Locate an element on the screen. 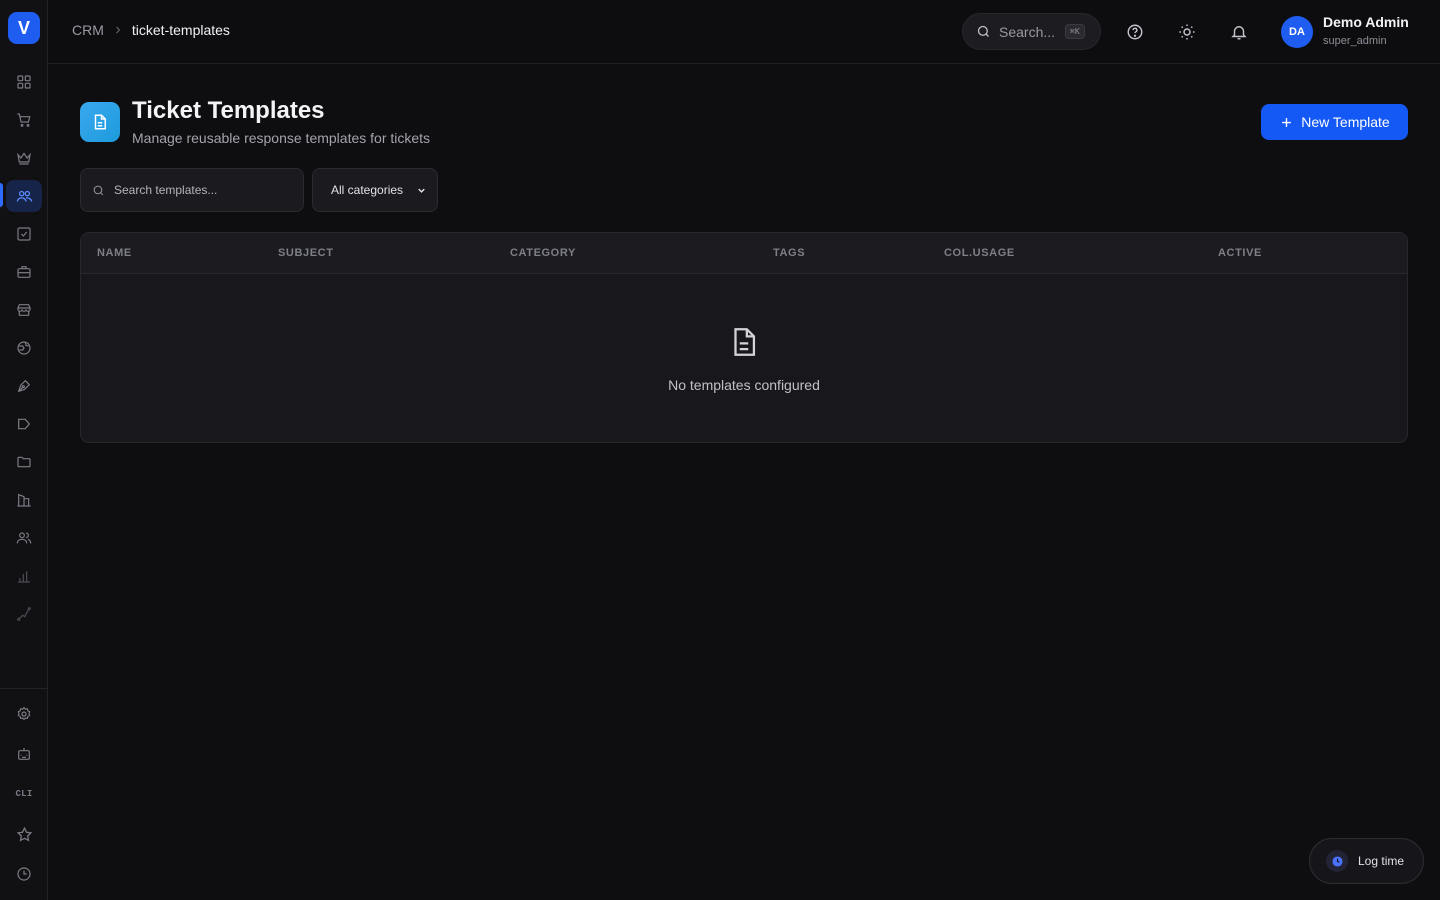 Image resolution: width=1440 pixels, height=900 pixels. chevron-right-icon is located at coordinates (118, 30).